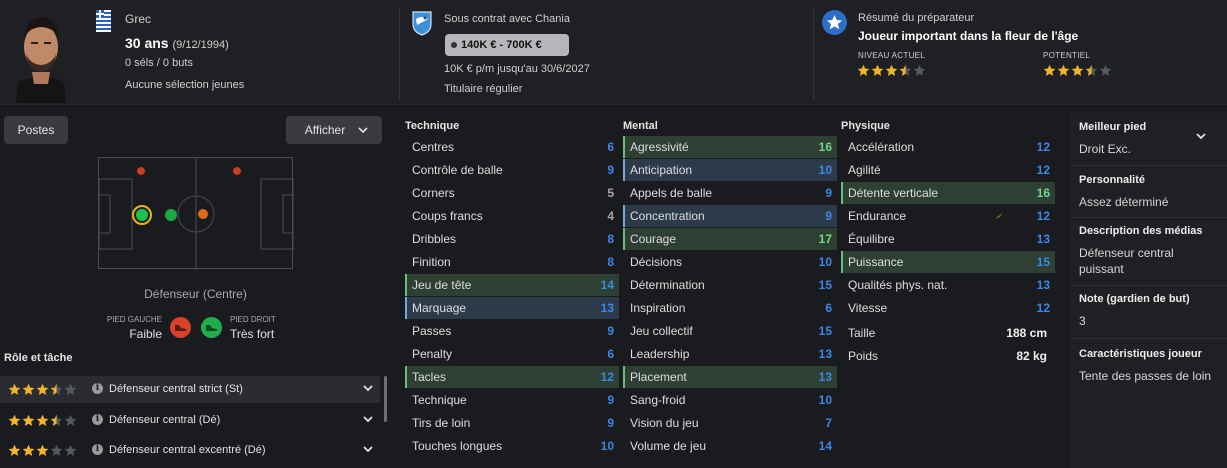 The image size is (1227, 468). Describe the element at coordinates (147, 43) in the screenshot. I see `age-value: 30 ans` at that location.